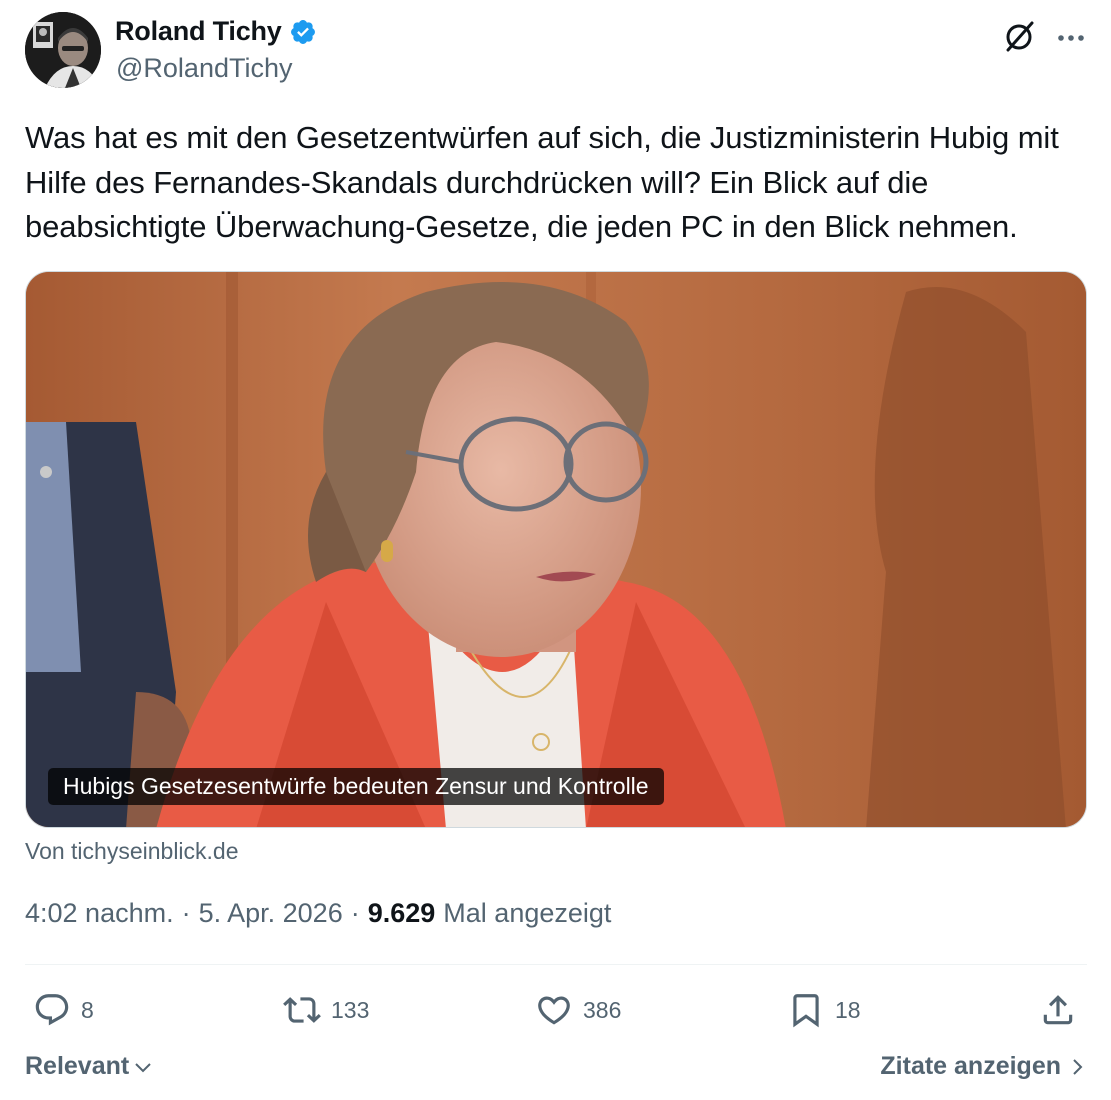  What do you see at coordinates (77, 1066) in the screenshot?
I see `sort-label: Relevant` at bounding box center [77, 1066].